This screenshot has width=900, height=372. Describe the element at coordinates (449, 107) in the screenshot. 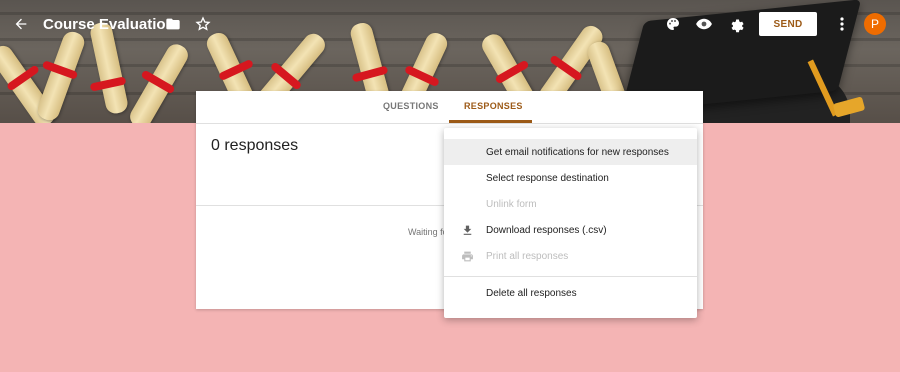

I see `tab-bar: QUESTIONS RESPONSES` at that location.